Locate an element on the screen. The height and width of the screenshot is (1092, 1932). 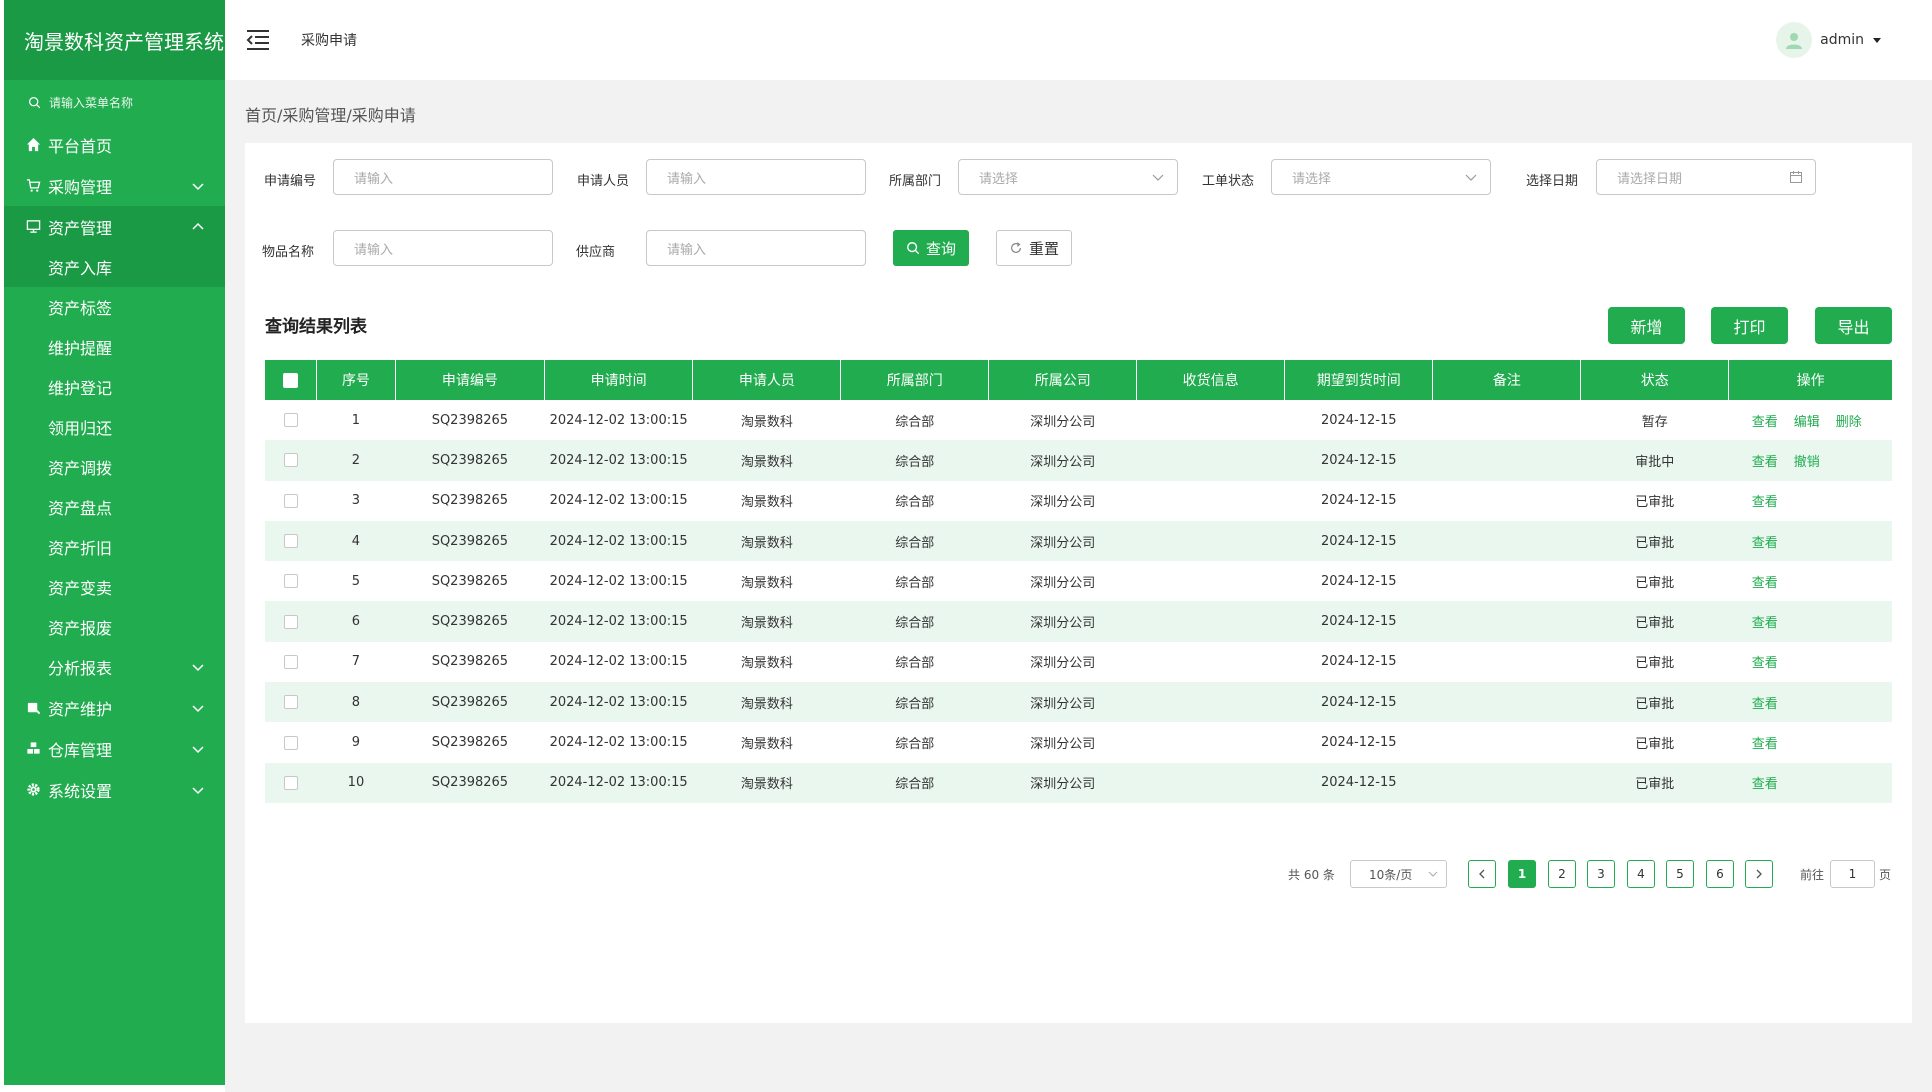
row-action-link: 编辑 is located at coordinates (1807, 420).